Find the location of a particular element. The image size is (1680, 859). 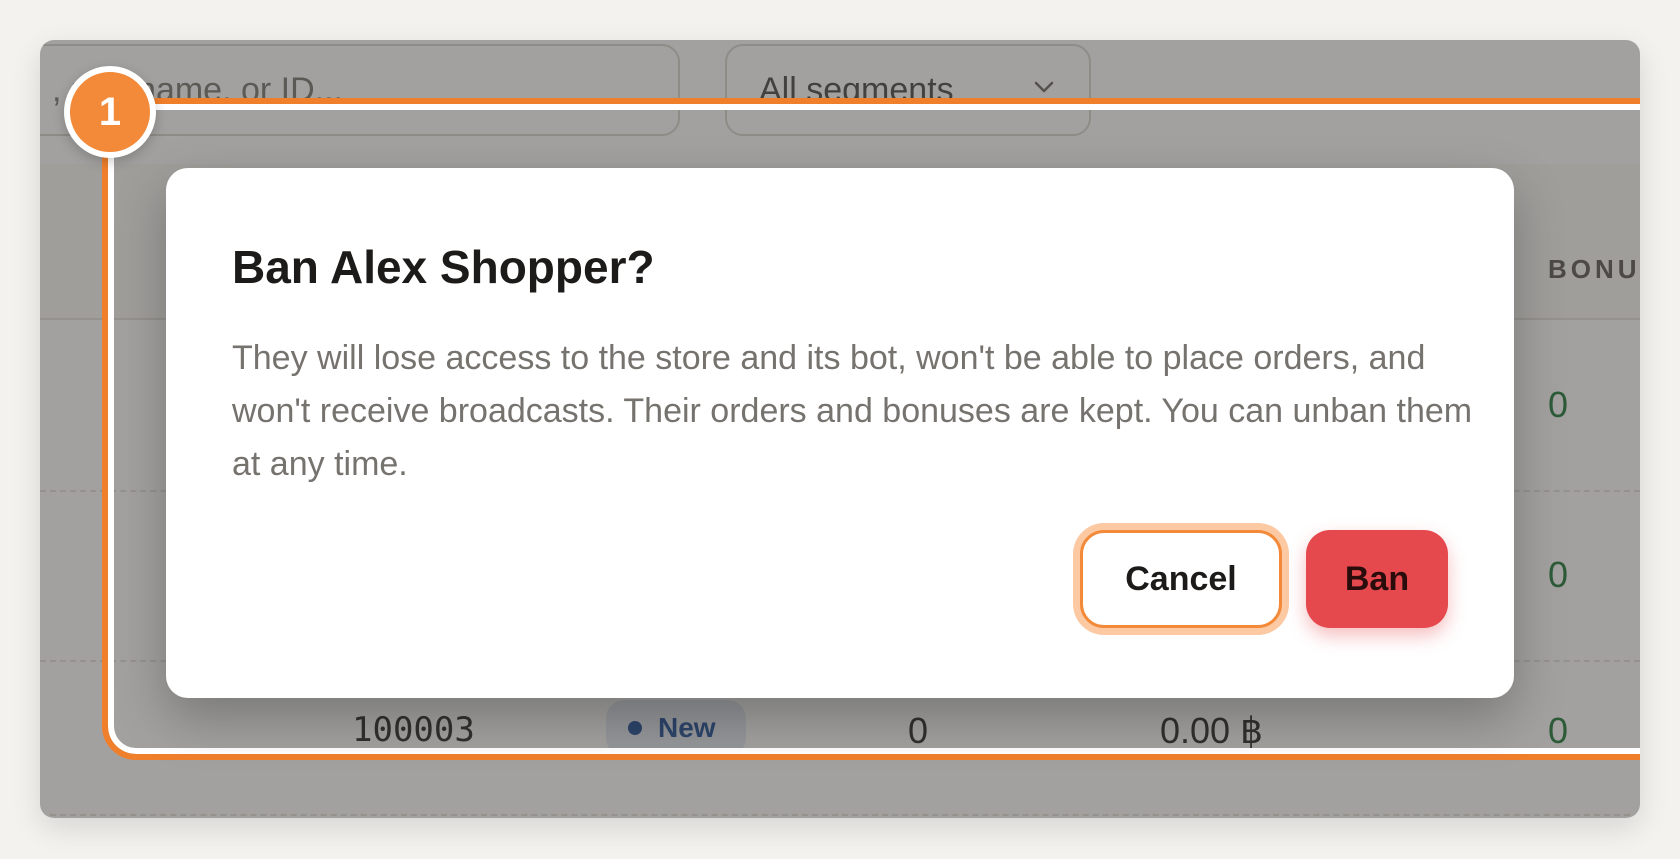

dialog-title: Ban Alex Shopper? is located at coordinates (443, 267).